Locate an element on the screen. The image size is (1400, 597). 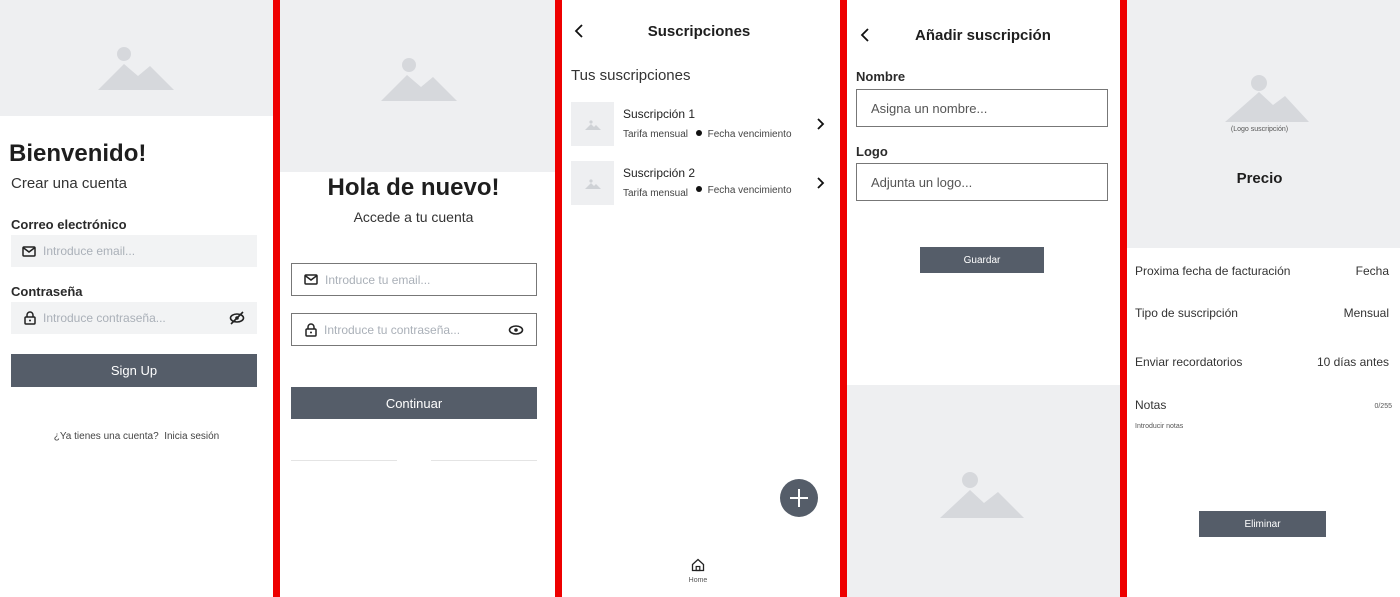
footer-image is located at coordinates (983, 491).